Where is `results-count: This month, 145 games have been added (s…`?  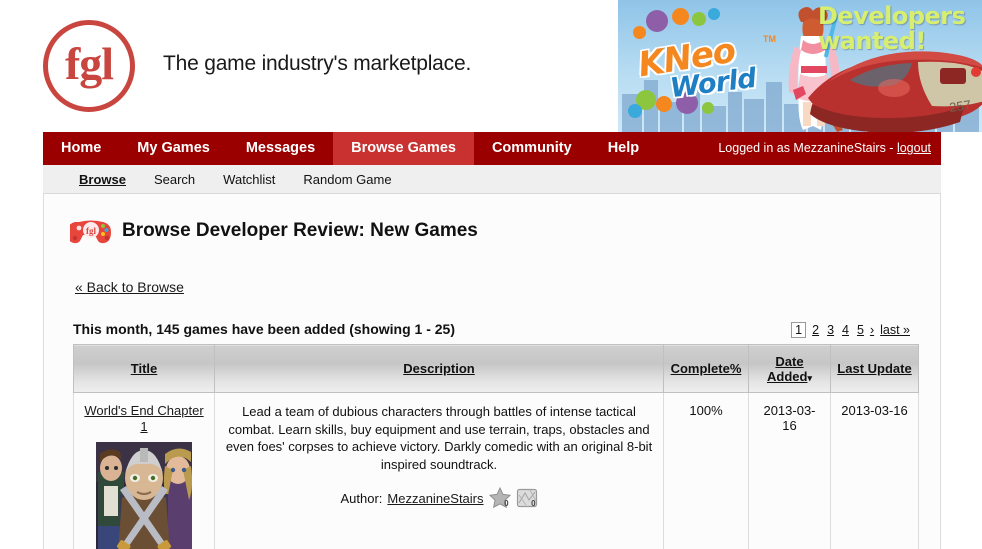
results-count: This month, 145 games have been added (s… is located at coordinates (264, 329).